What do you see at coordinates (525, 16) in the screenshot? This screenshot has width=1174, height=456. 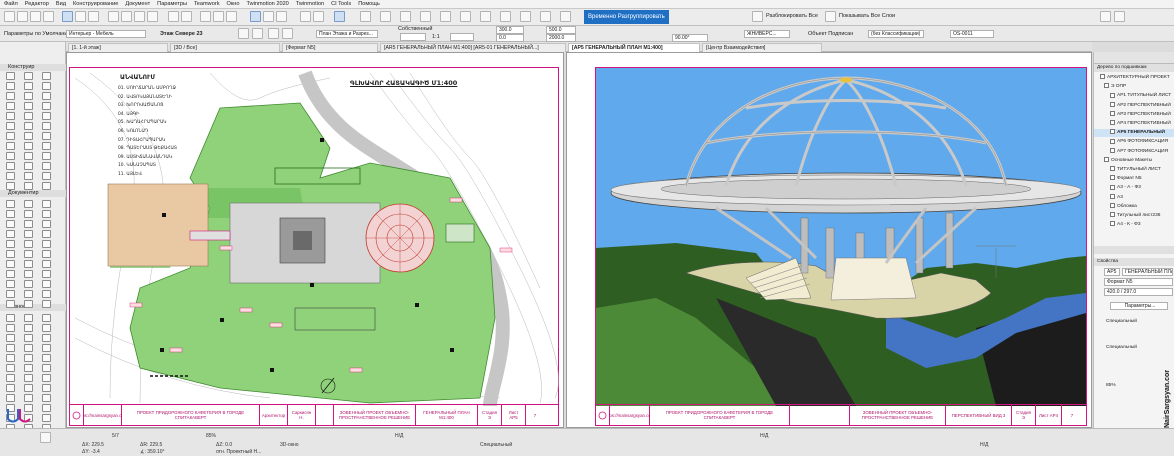 I see `roof-icon` at bounding box center [525, 16].